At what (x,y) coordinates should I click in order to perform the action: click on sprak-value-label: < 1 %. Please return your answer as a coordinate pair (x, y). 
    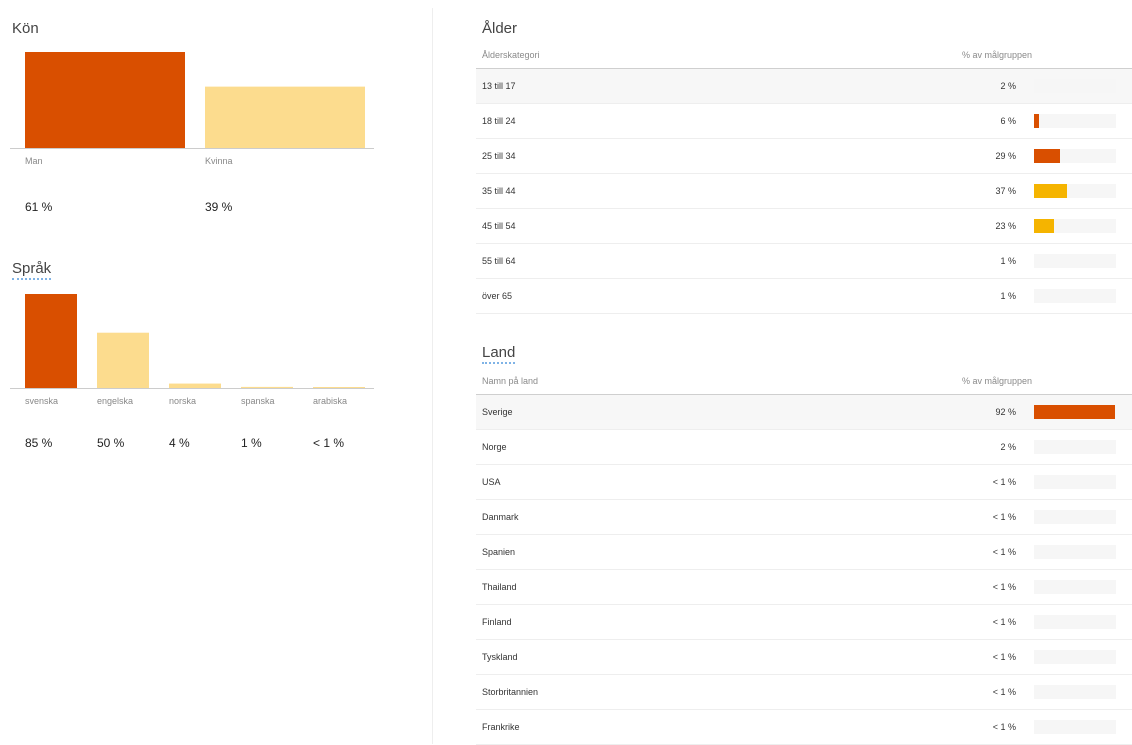
    Looking at the image, I should click on (329, 443).